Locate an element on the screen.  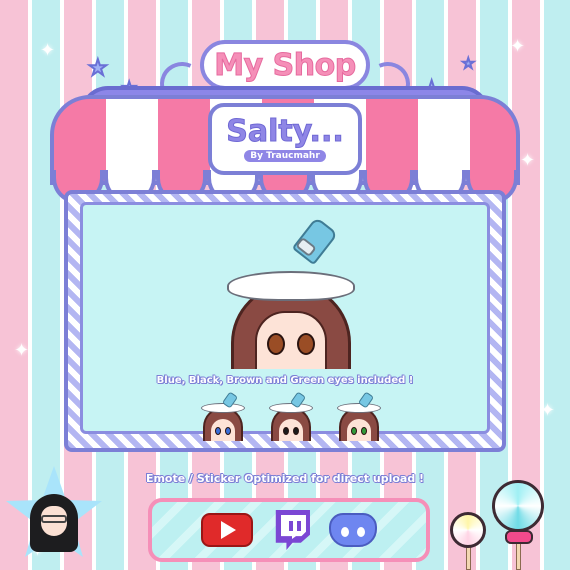
character-face is located at coordinates (291, 340).